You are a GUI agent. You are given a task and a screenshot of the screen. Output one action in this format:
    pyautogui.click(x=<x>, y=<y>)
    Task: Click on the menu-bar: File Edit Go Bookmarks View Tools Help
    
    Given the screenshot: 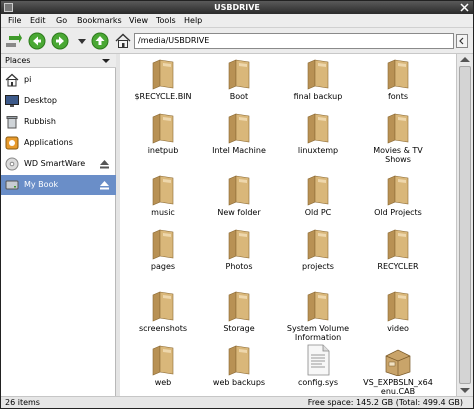 What is the action you would take?
    pyautogui.click(x=237, y=21)
    